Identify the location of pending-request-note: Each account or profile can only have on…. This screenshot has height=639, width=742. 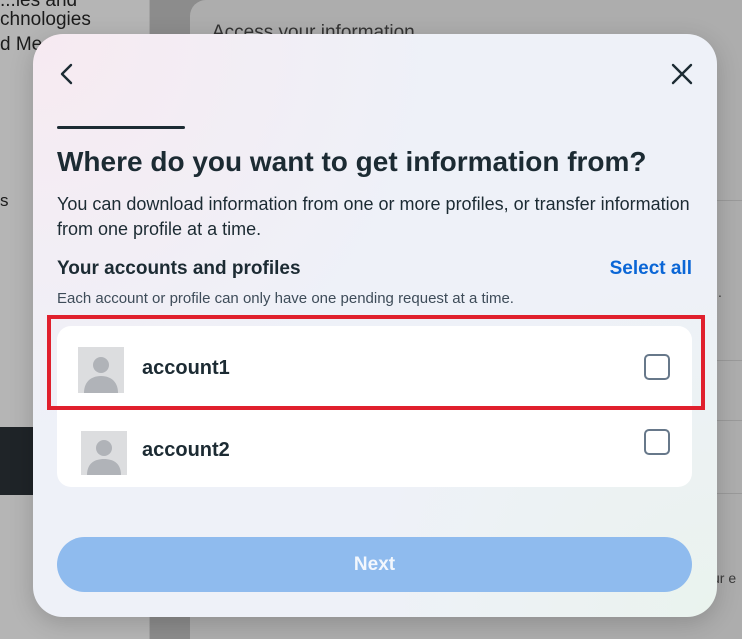
(285, 298).